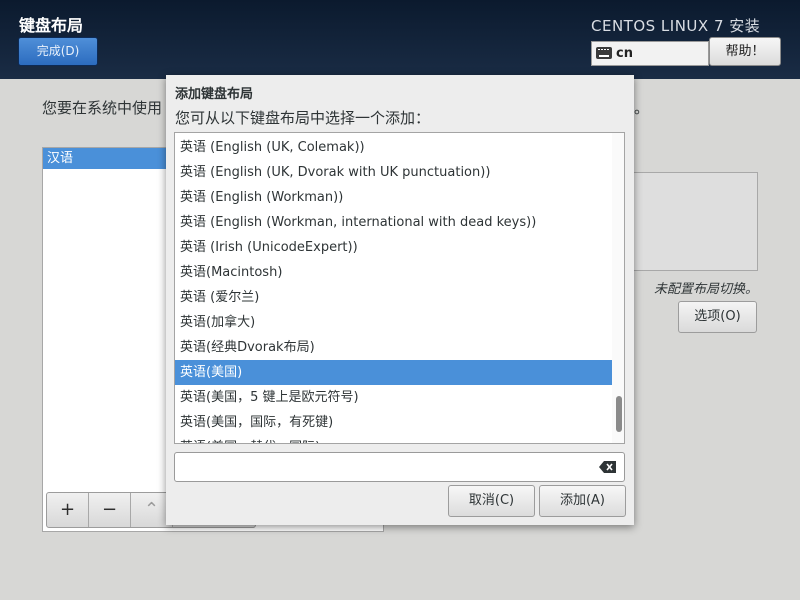 This screenshot has height=600, width=800. I want to click on layout-search-field, so click(399, 467).